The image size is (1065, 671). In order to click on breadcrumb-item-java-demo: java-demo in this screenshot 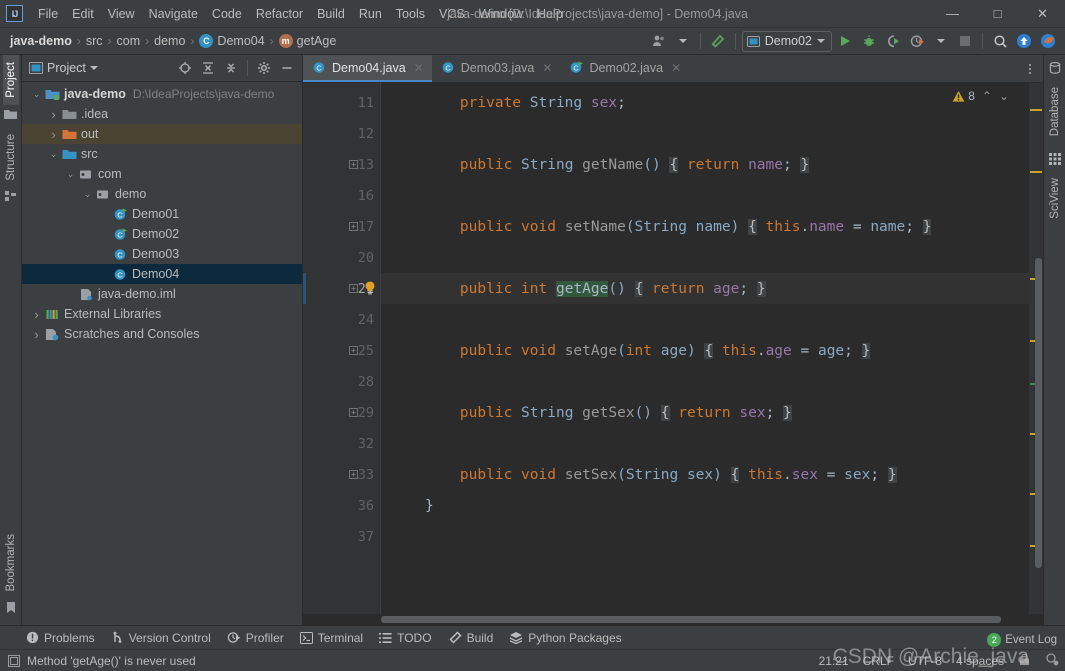, I will do `click(41, 41)`.